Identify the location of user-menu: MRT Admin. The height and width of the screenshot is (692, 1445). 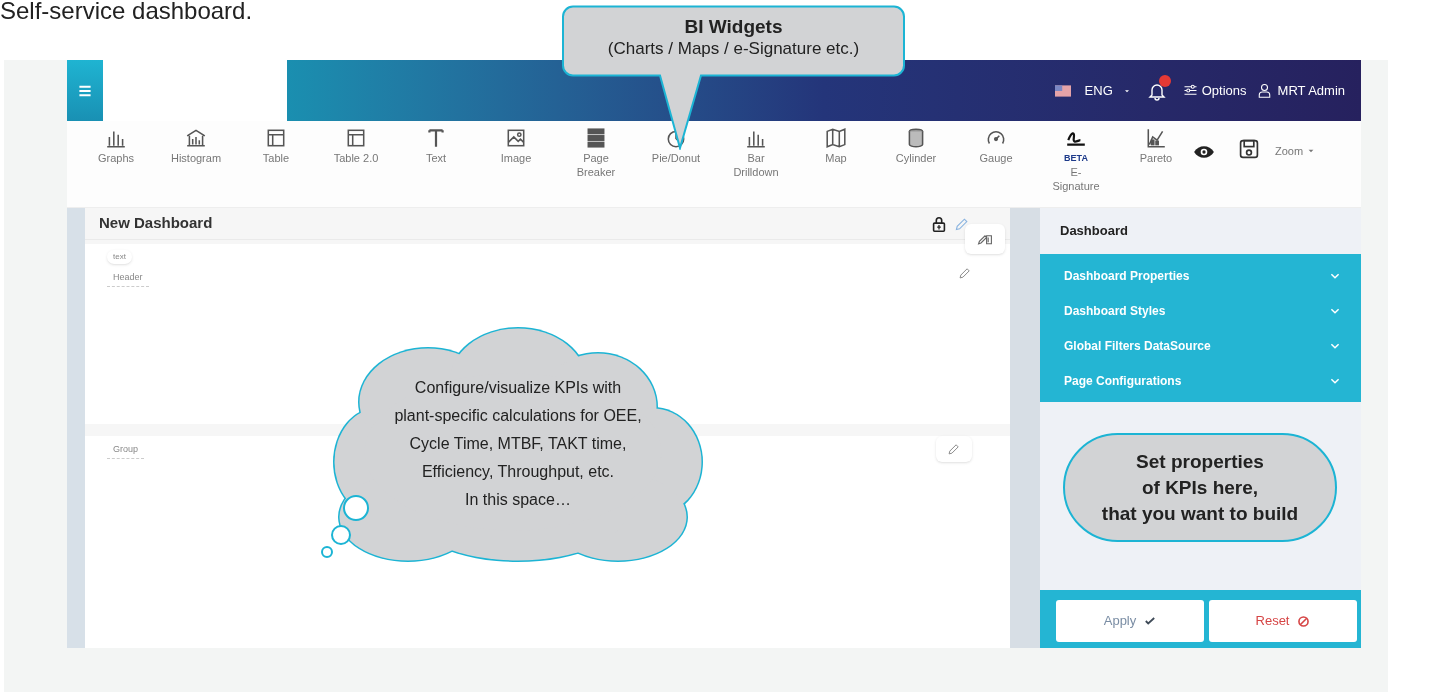
(1300, 90).